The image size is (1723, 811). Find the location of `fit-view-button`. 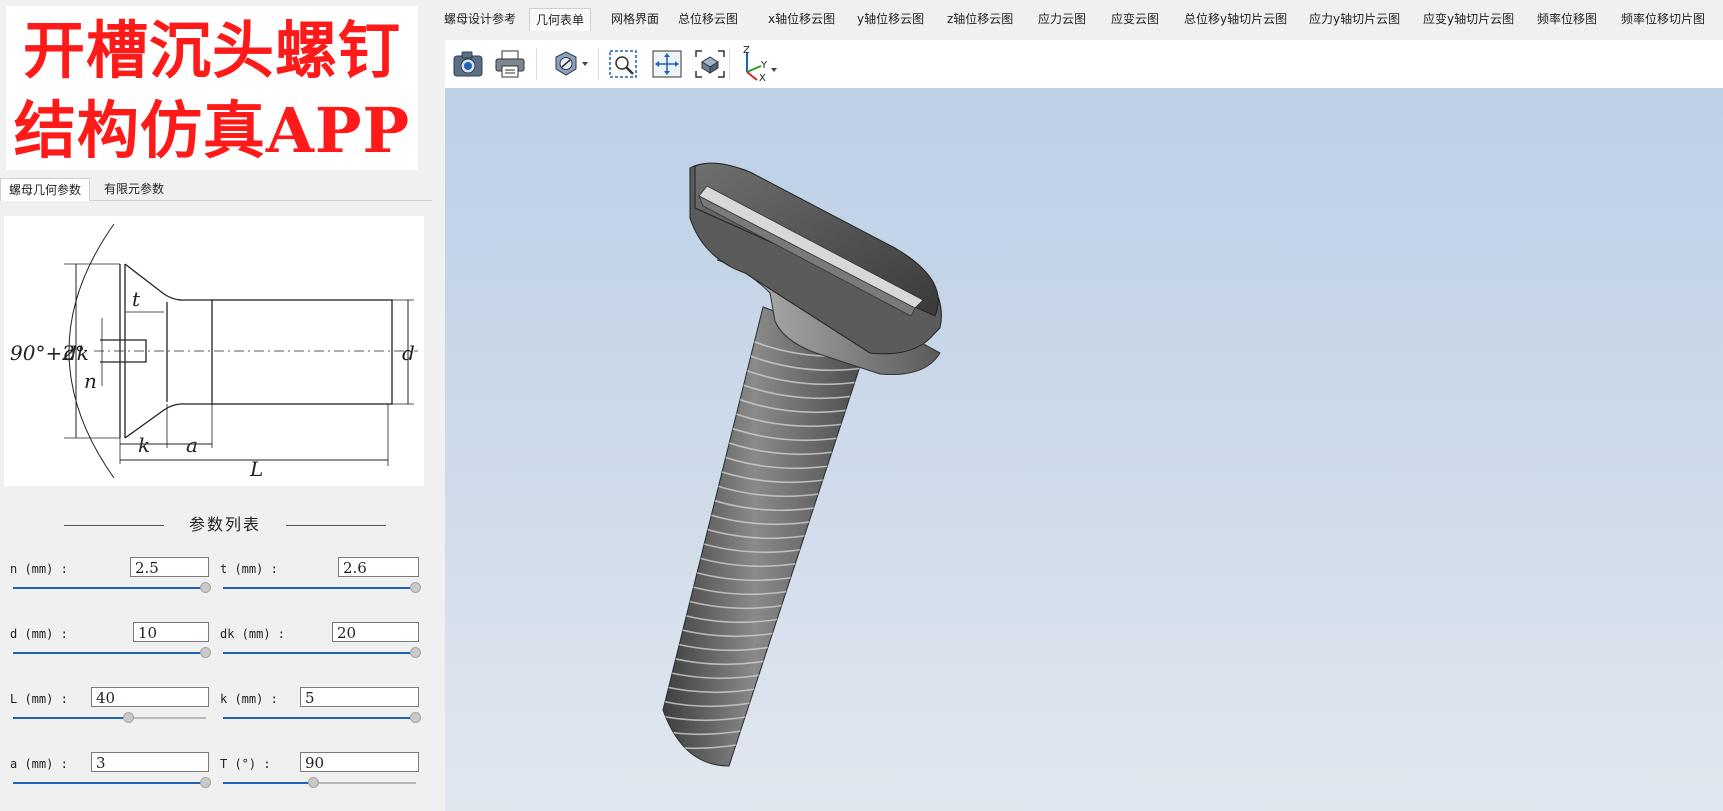

fit-view-button is located at coordinates (710, 64).